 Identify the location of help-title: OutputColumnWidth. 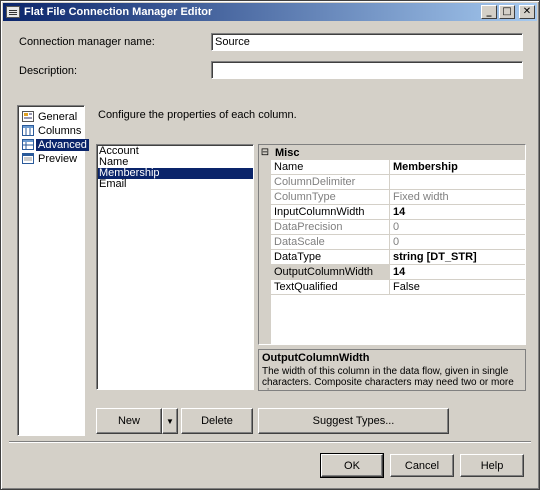
(316, 358).